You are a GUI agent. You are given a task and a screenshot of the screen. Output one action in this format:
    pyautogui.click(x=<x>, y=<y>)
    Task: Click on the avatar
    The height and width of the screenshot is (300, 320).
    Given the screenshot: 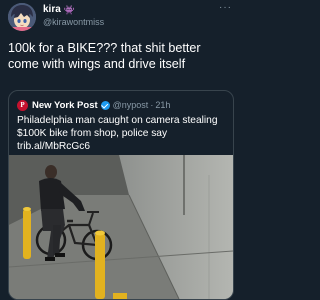 What is the action you would take?
    pyautogui.click(x=22, y=17)
    